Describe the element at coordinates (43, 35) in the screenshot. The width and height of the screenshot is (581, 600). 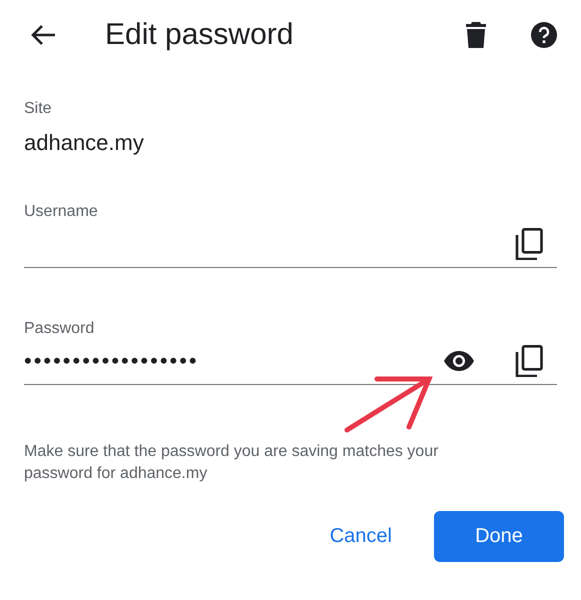
I see `back-arrow-icon` at that location.